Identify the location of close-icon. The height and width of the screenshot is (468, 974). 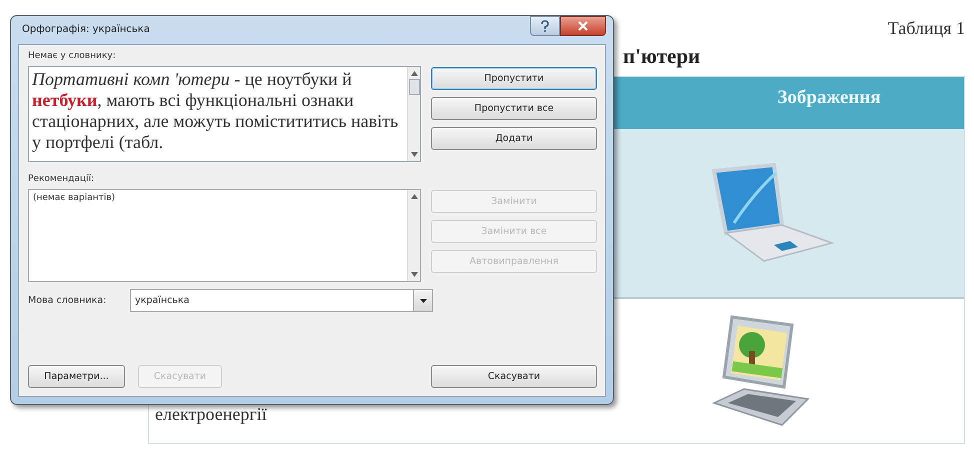
(583, 26).